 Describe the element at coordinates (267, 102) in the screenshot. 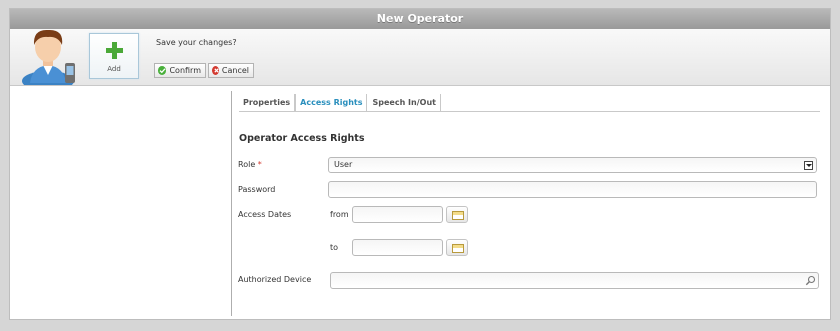

I see `tab-properties: Properties` at that location.